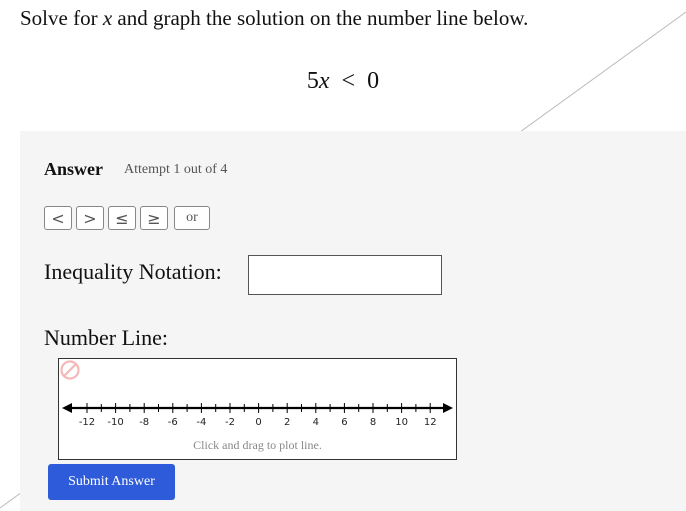 The height and width of the screenshot is (511, 686). What do you see at coordinates (430, 422) in the screenshot?
I see `number-line-tick-label: 12` at bounding box center [430, 422].